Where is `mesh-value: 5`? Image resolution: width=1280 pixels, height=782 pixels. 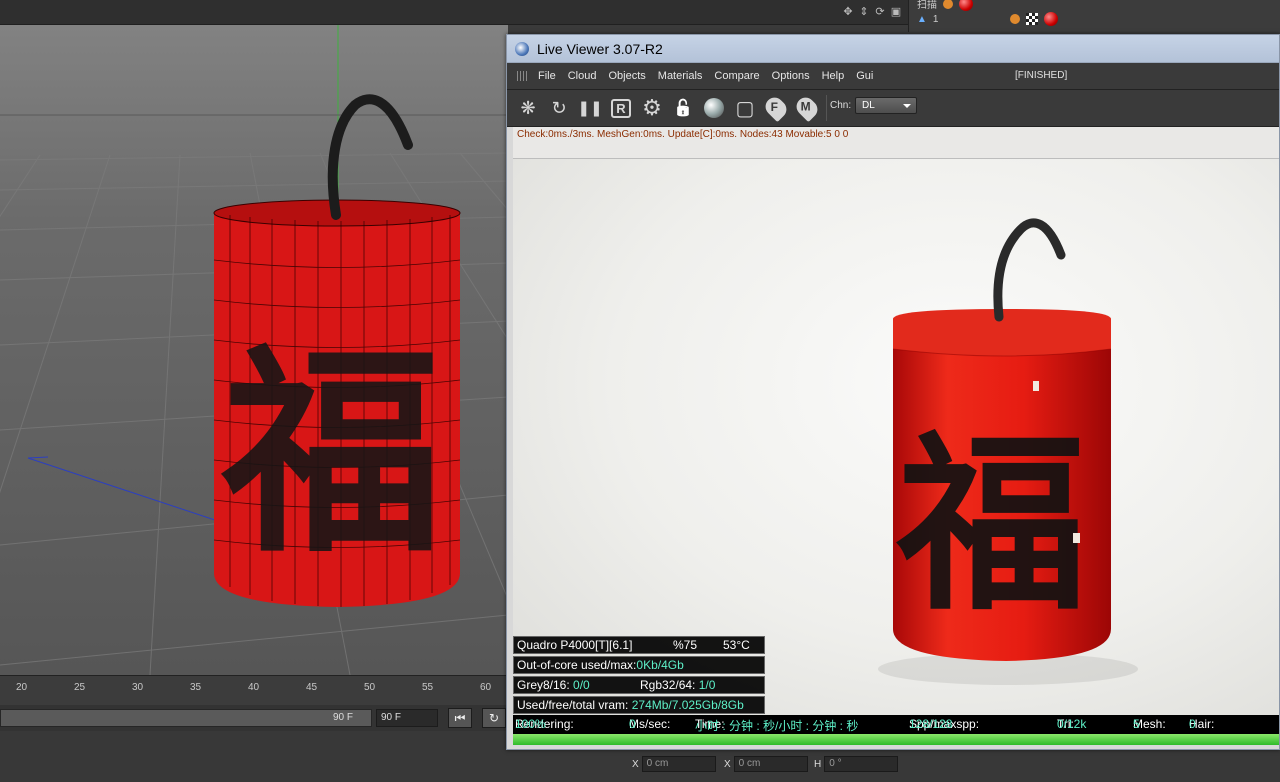
mesh-value: 5 is located at coordinates (1136, 724).